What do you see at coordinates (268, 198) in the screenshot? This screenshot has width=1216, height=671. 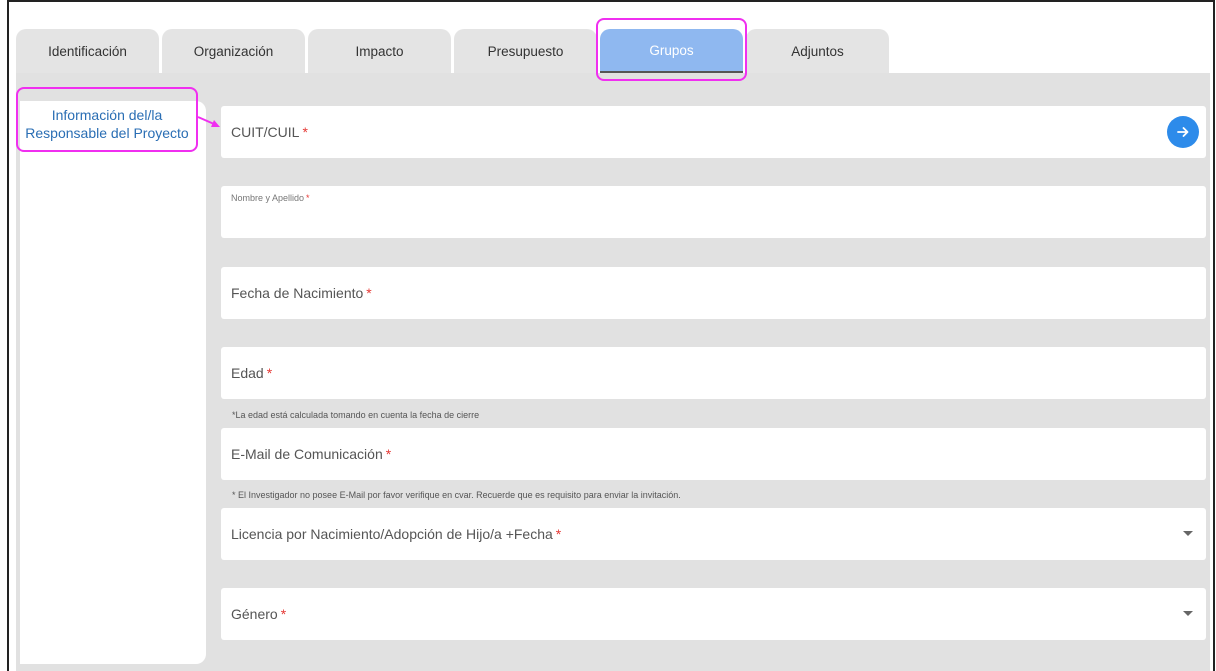 I see `nombre-label: Nombre y Apellido` at bounding box center [268, 198].